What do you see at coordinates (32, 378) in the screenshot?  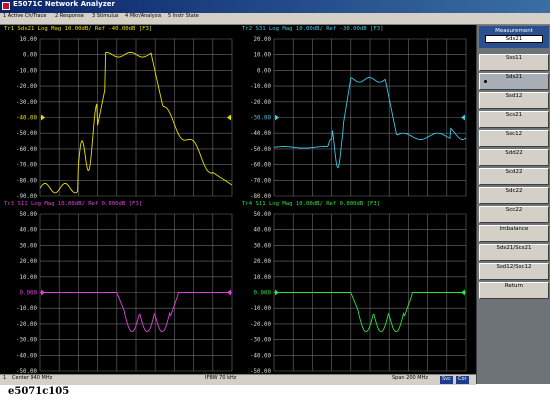 I see `center-frequency: Center 940 MHz` at bounding box center [32, 378].